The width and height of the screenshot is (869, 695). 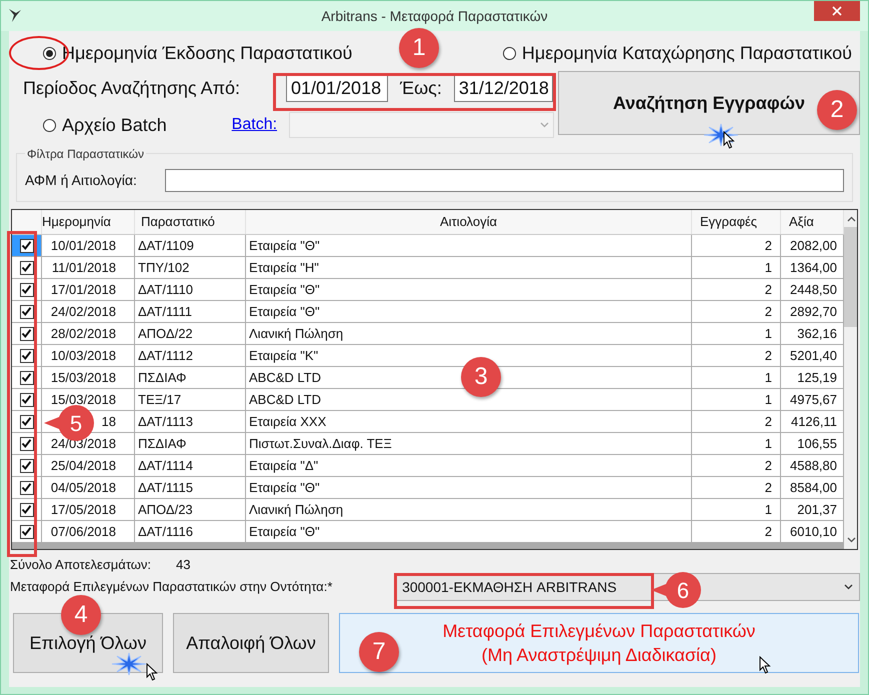 I want to click on action-button: Απαλοιφή Όλων, so click(x=251, y=643).